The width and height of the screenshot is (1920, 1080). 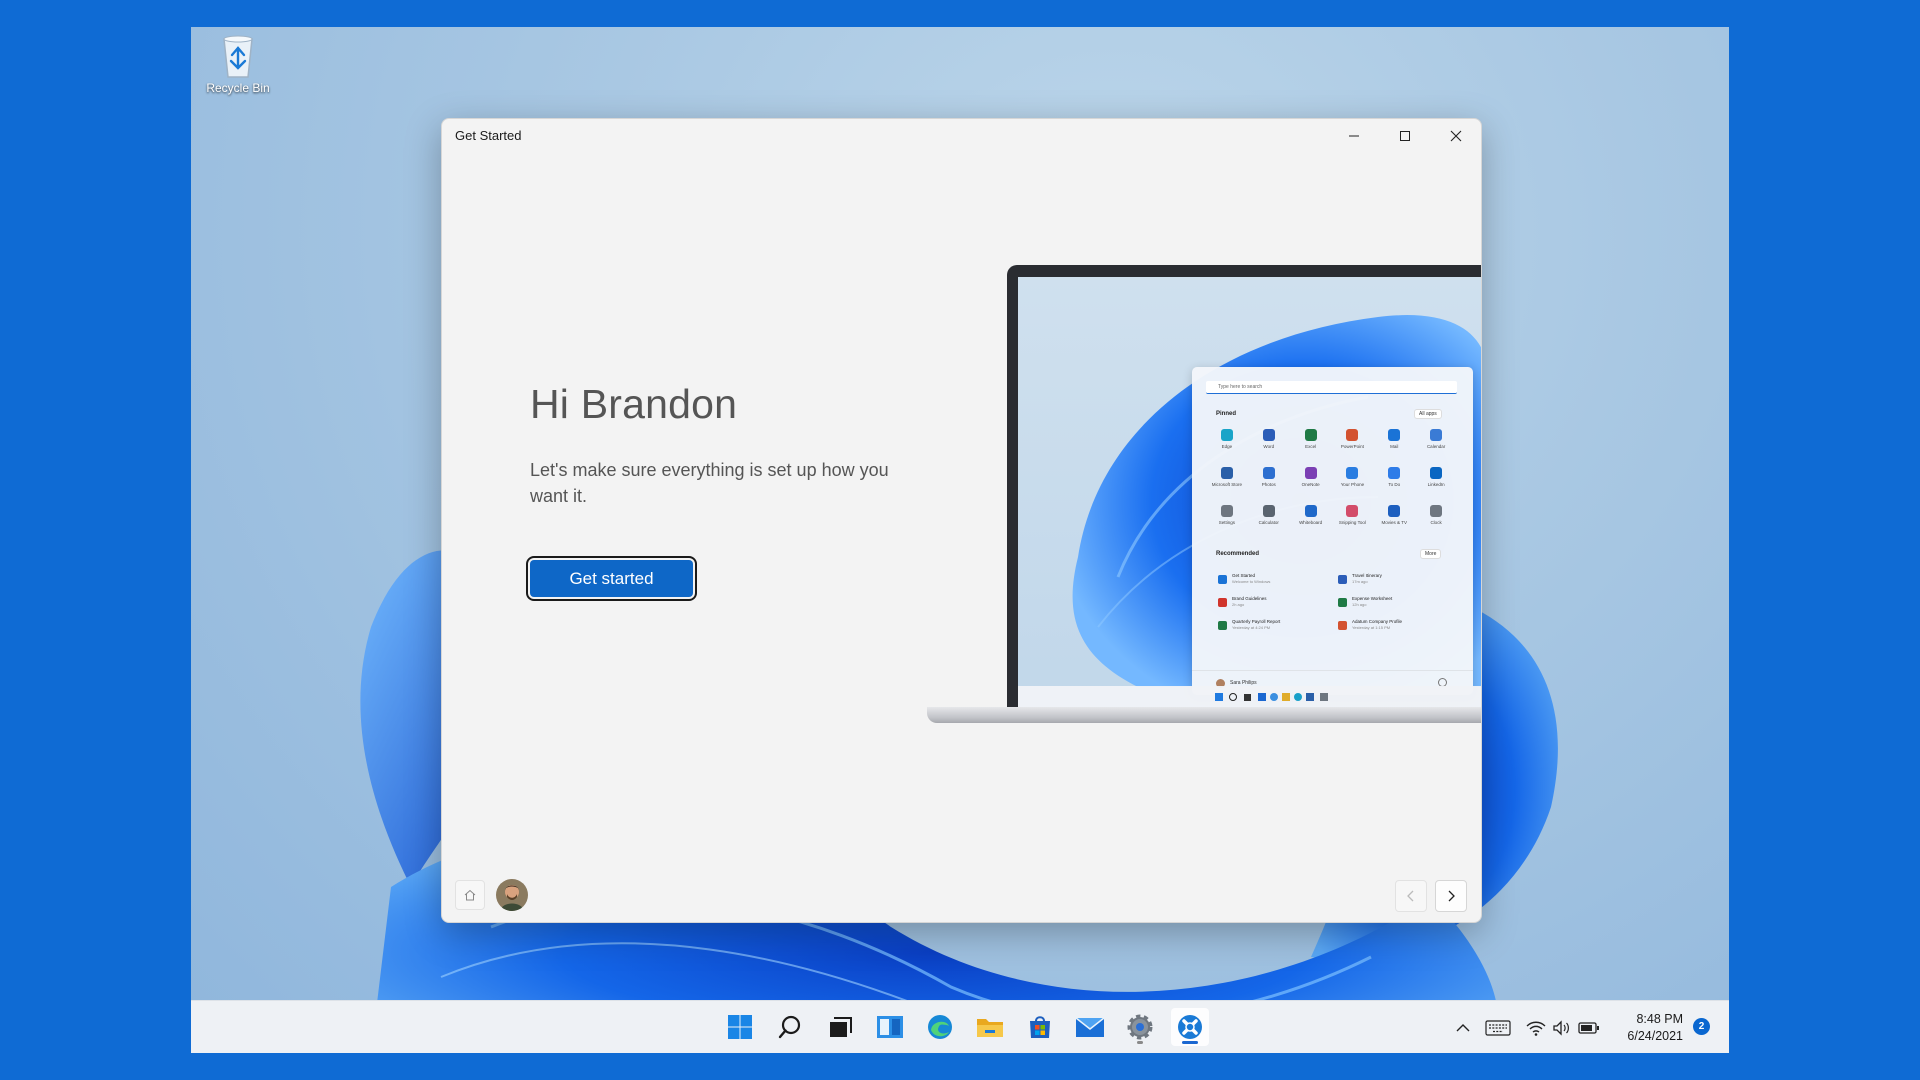 I want to click on window-title: Get Started, so click(x=488, y=135).